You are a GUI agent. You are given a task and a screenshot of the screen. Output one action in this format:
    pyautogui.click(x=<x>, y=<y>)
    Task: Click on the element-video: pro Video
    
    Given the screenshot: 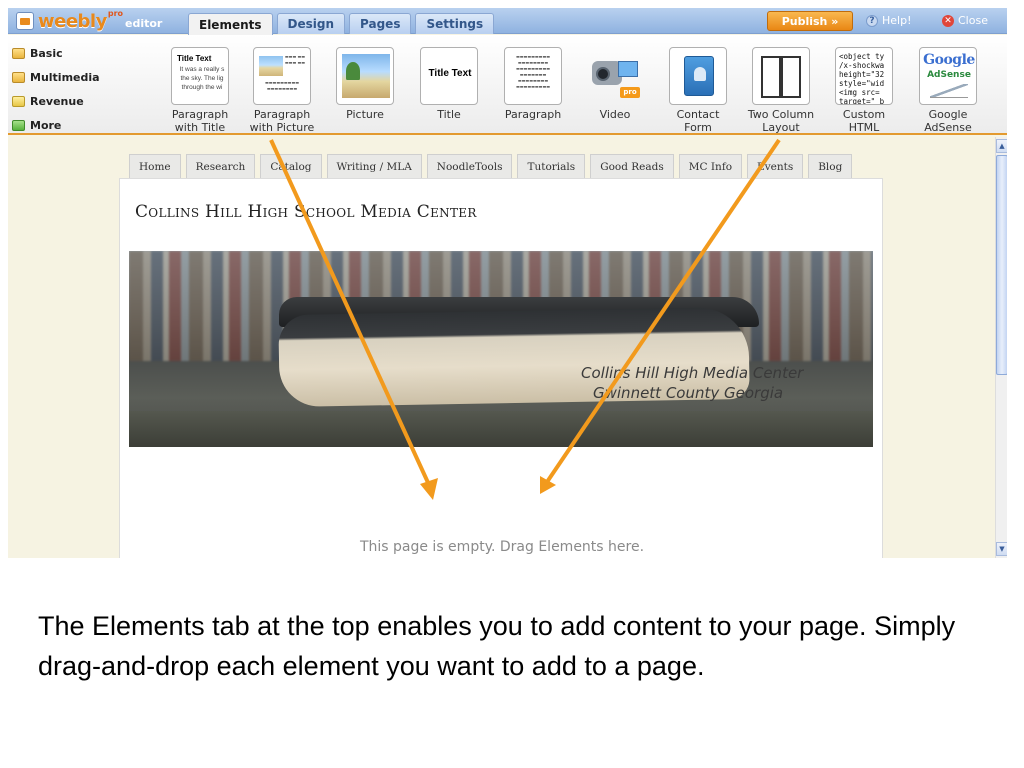 What is the action you would take?
    pyautogui.click(x=619, y=85)
    